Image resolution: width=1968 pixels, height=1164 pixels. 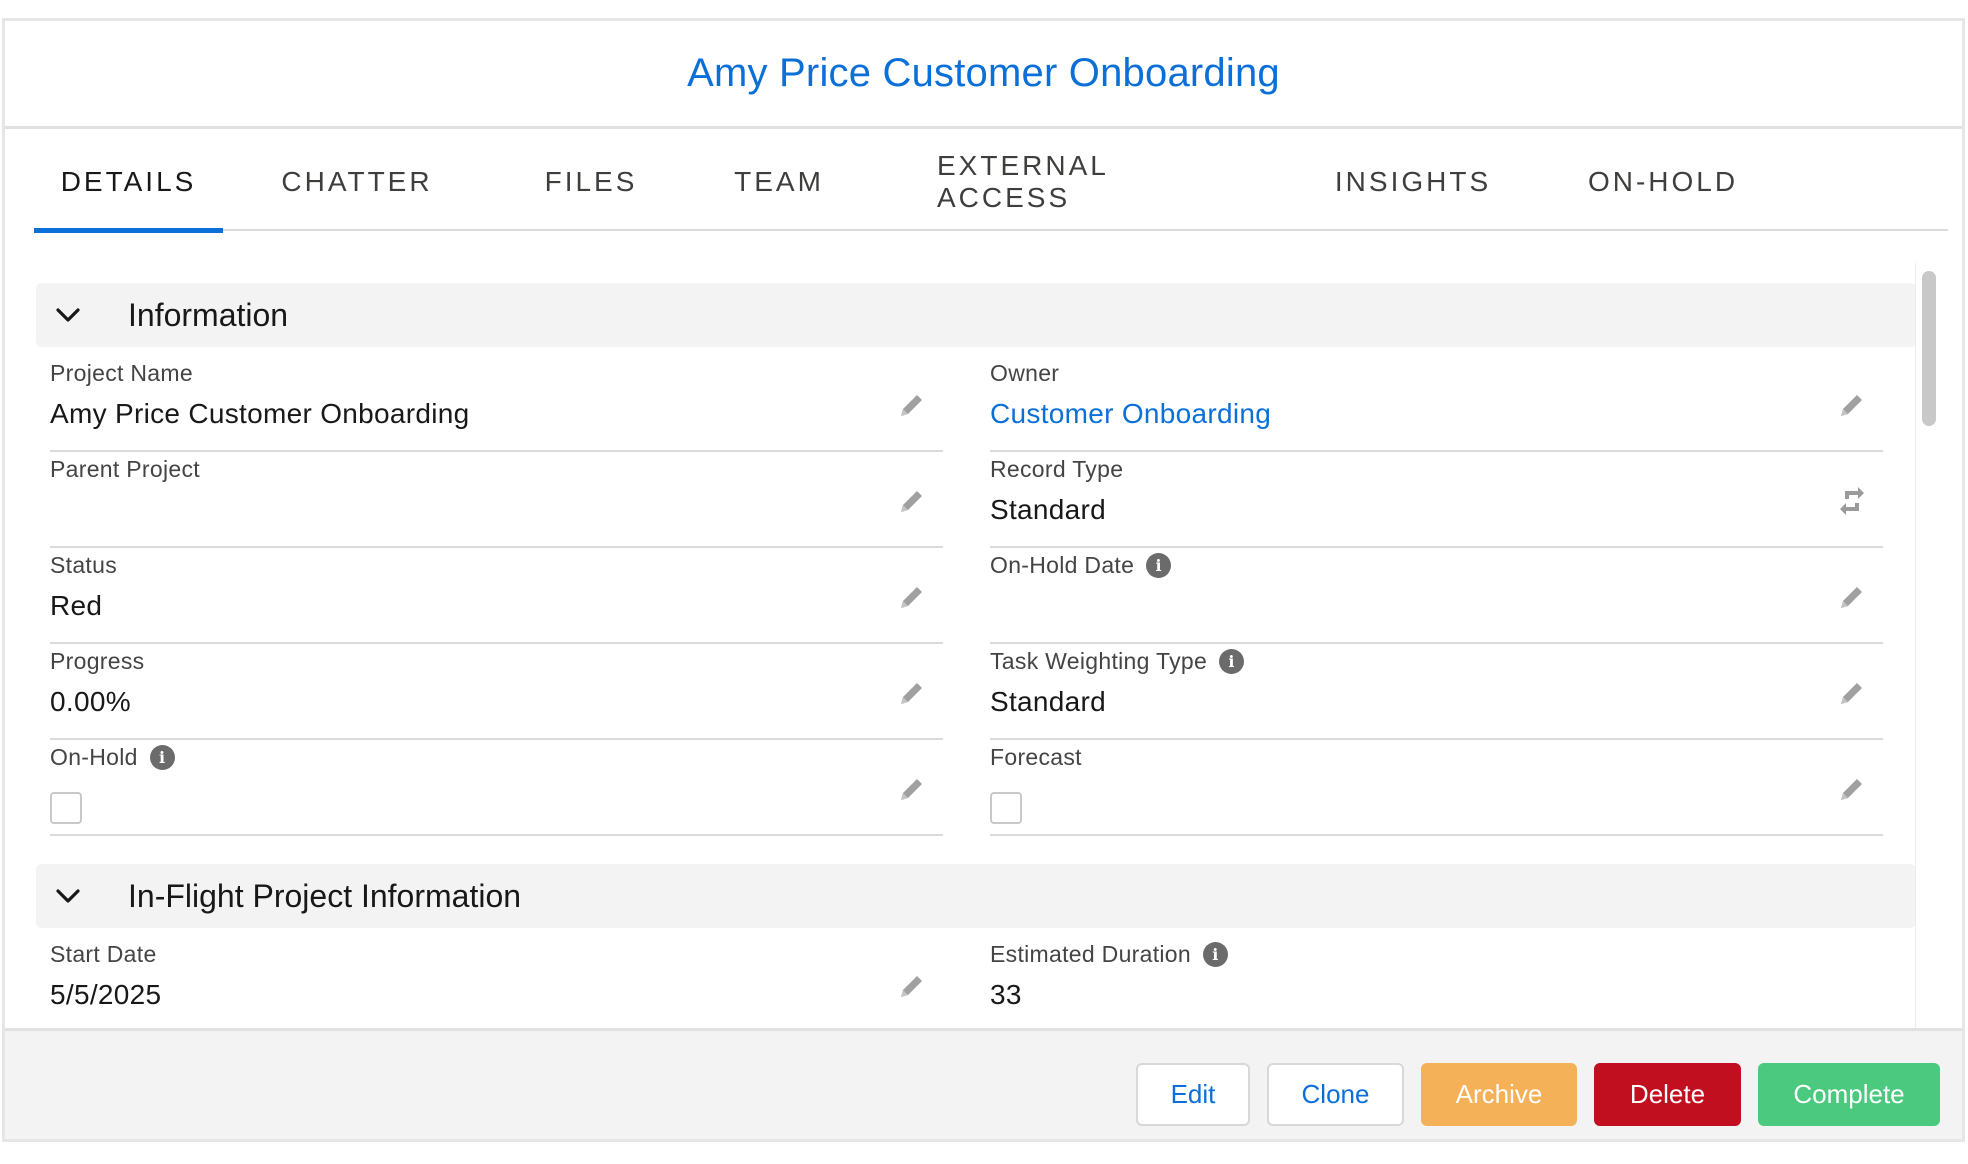 I want to click on field-label: Forecast, so click(x=1036, y=757).